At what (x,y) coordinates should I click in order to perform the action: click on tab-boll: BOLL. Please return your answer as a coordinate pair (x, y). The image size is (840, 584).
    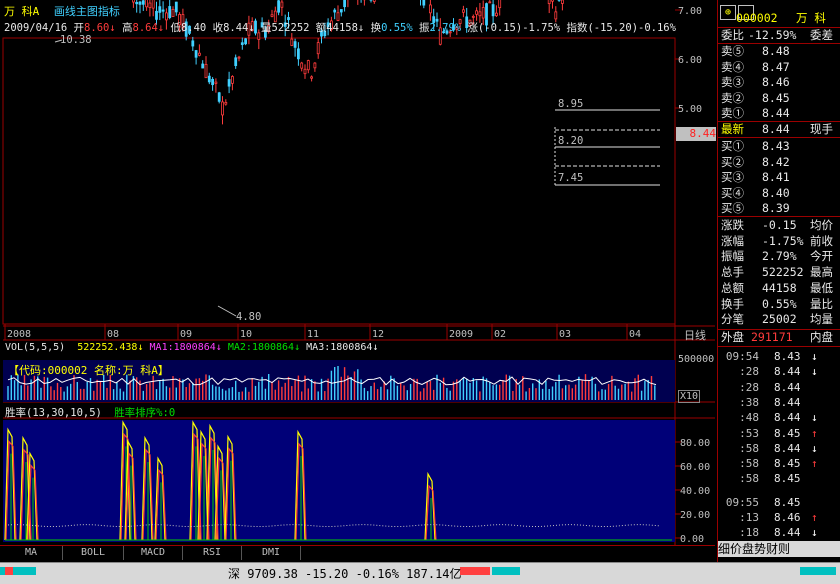
    Looking at the image, I should click on (93, 553).